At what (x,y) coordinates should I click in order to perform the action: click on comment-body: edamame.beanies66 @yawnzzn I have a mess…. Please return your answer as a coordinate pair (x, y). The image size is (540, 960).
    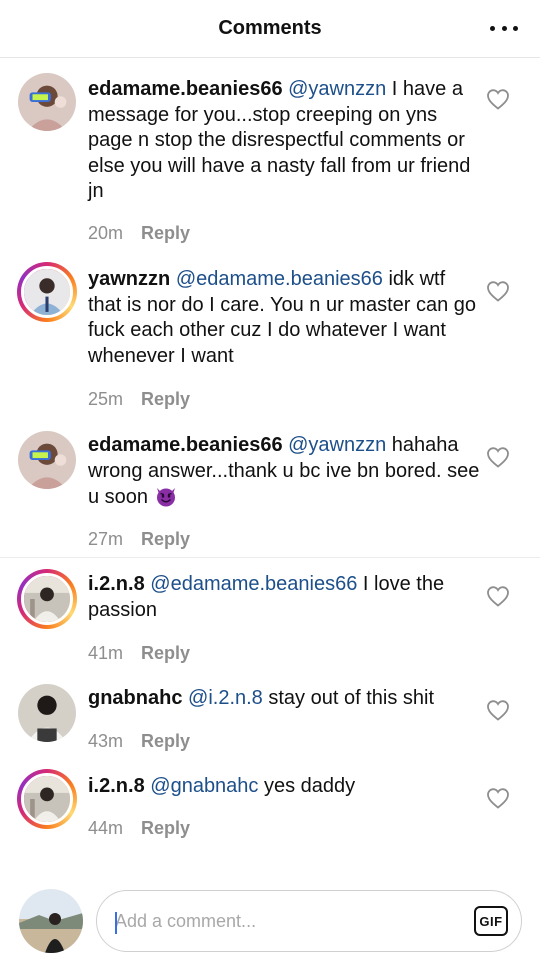
    Looking at the image, I should click on (284, 141).